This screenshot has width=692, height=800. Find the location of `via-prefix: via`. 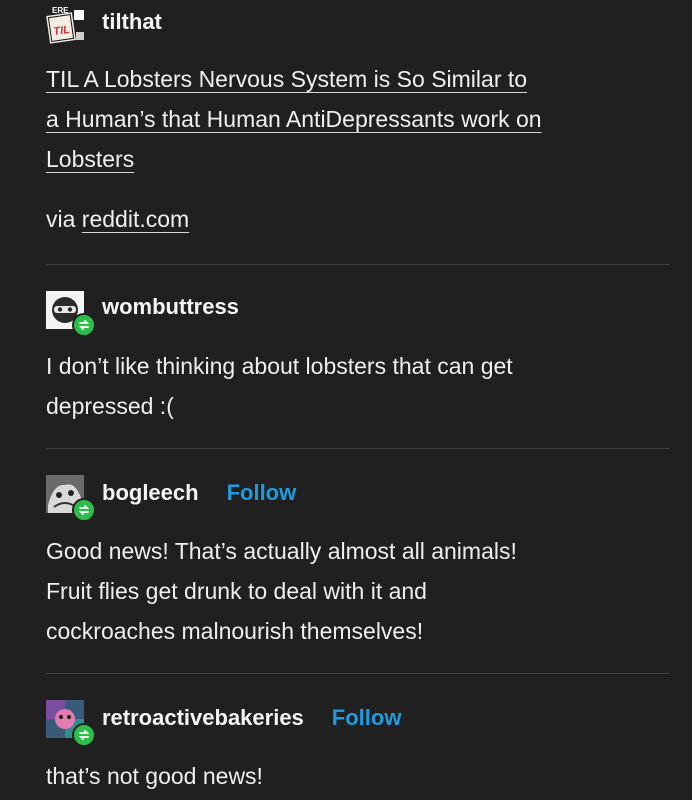

via-prefix: via is located at coordinates (64, 219).